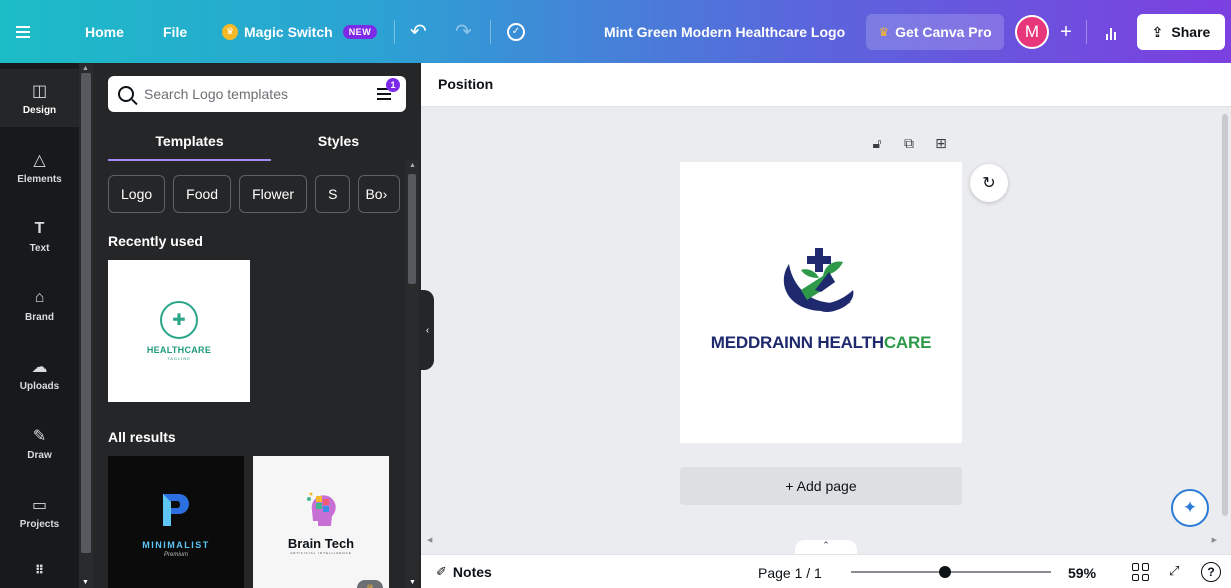 Image resolution: width=1231 pixels, height=588 pixels. I want to click on rail-item-label: Design, so click(39, 110).